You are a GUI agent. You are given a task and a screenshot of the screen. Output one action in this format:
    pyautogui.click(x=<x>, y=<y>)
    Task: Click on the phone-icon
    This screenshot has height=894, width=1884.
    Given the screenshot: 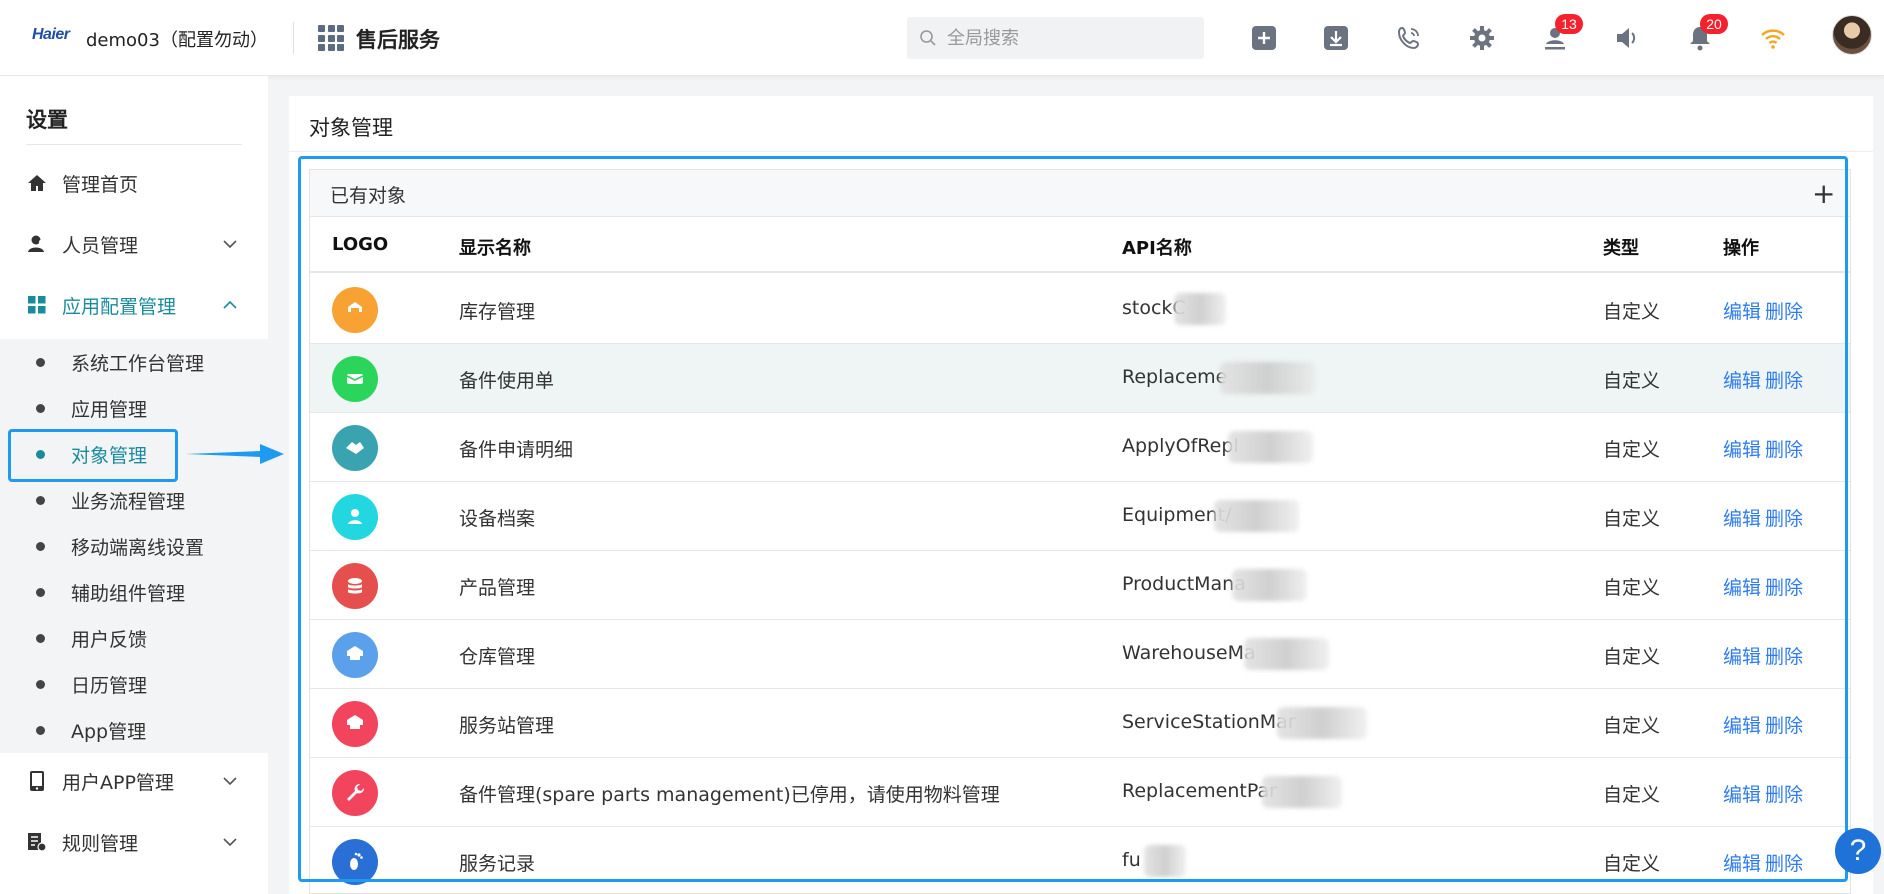 What is the action you would take?
    pyautogui.click(x=37, y=781)
    